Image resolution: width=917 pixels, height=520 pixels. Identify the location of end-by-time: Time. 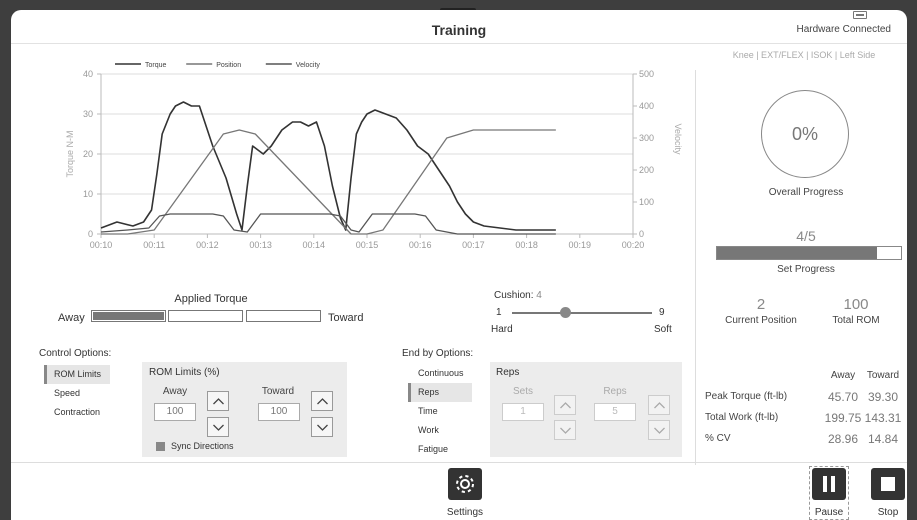
(440, 411).